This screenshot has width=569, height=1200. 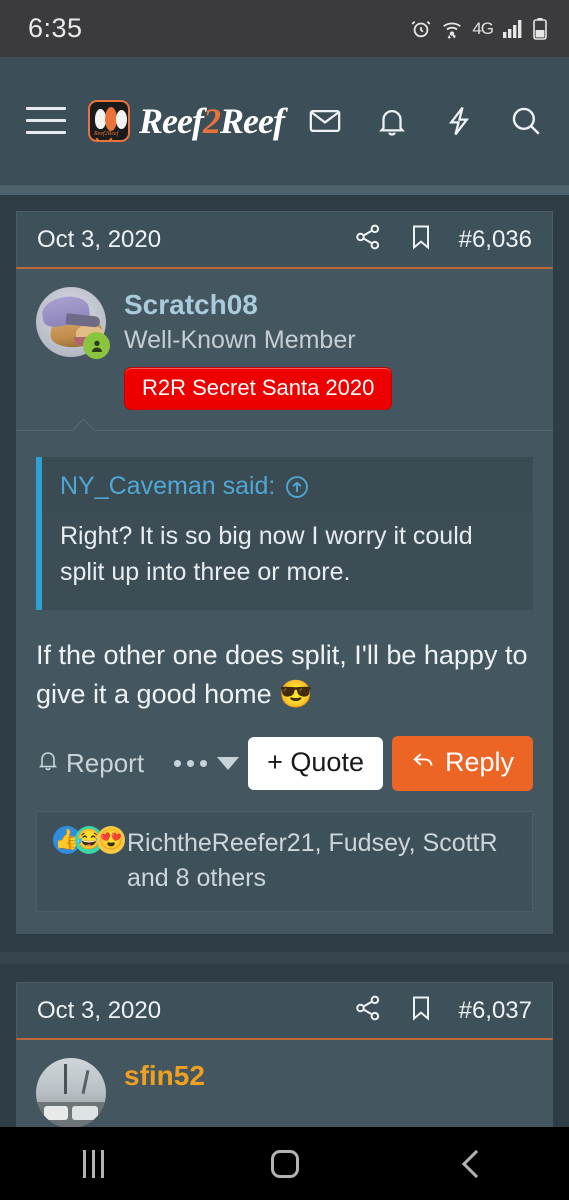 I want to click on quote-attribution: NY_Caveman said:, so click(x=287, y=485).